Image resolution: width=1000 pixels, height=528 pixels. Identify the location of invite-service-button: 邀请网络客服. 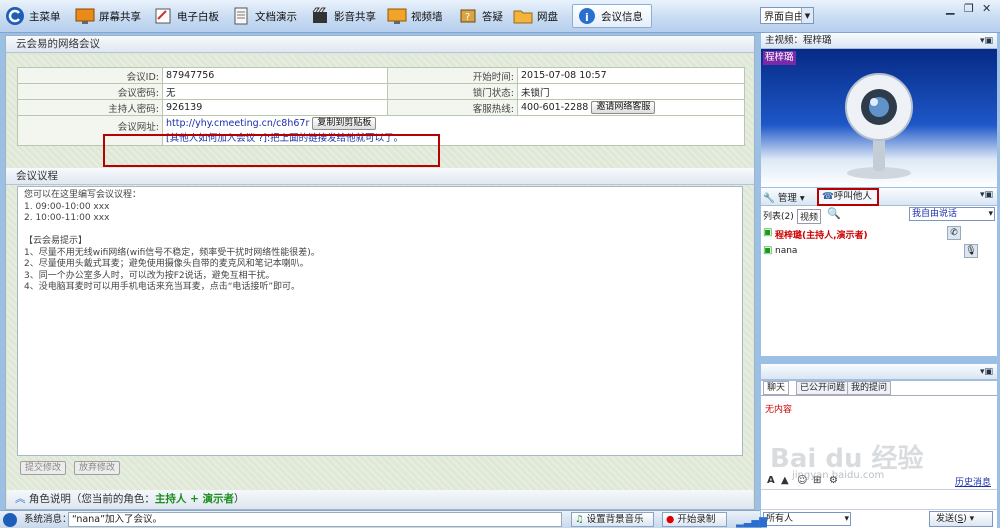
(623, 107).